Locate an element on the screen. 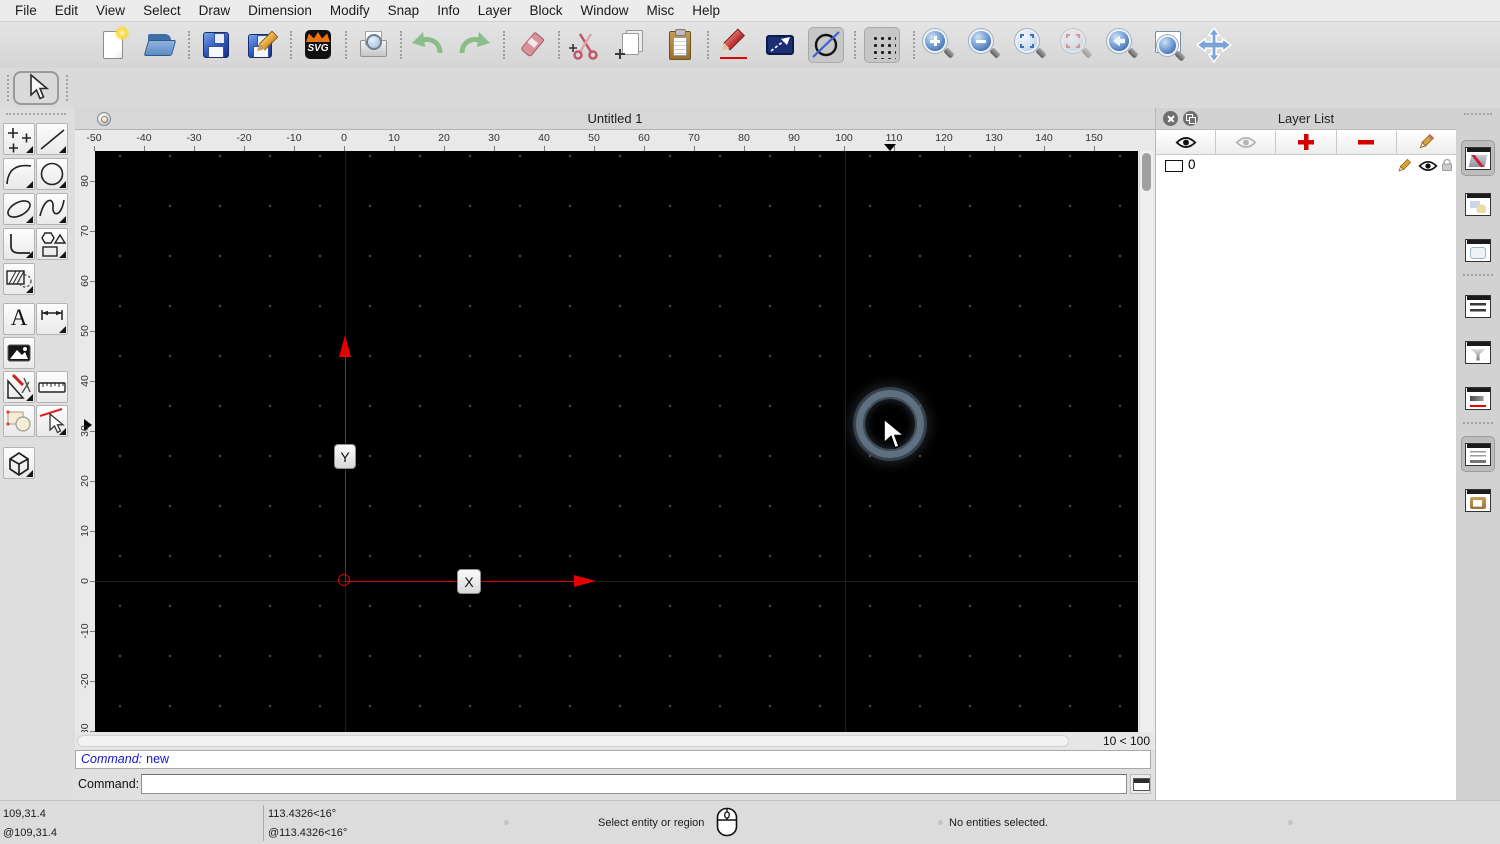 This screenshot has height=844, width=1500. undo-button is located at coordinates (428, 45).